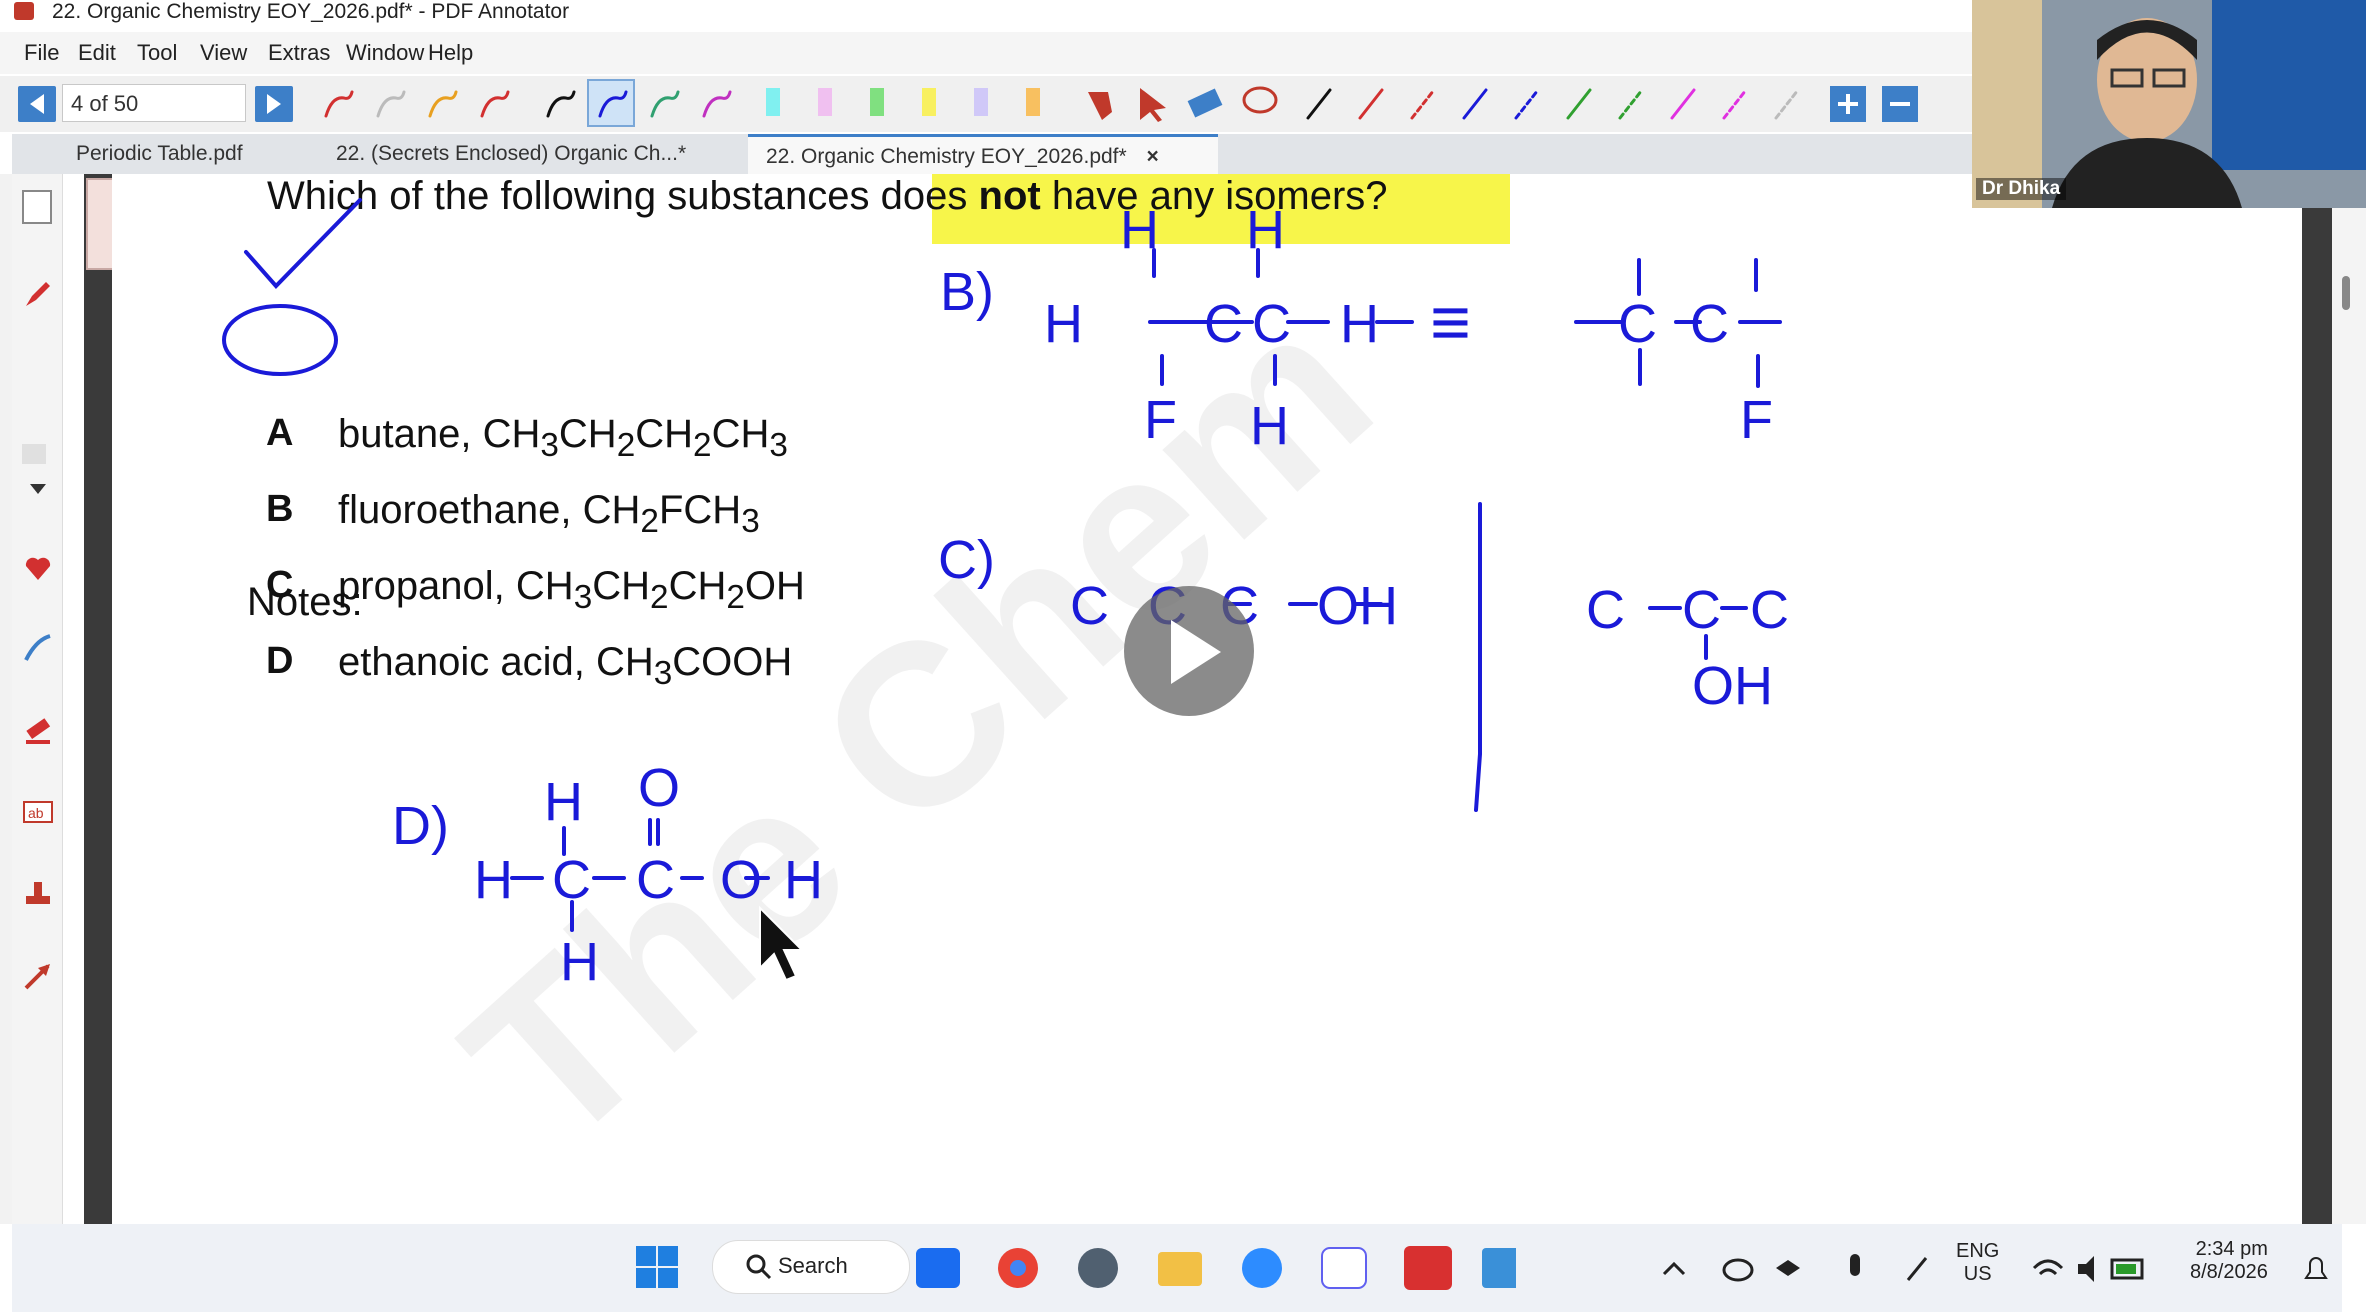 This screenshot has width=2366, height=1312. Describe the element at coordinates (2021, 189) in the screenshot. I see `participant-name: Dr Dhika` at that location.